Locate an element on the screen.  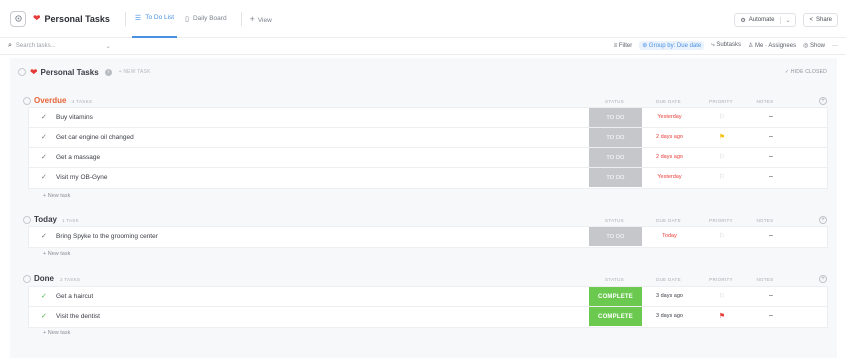
group-count: 2 TASKS is located at coordinates (70, 279).